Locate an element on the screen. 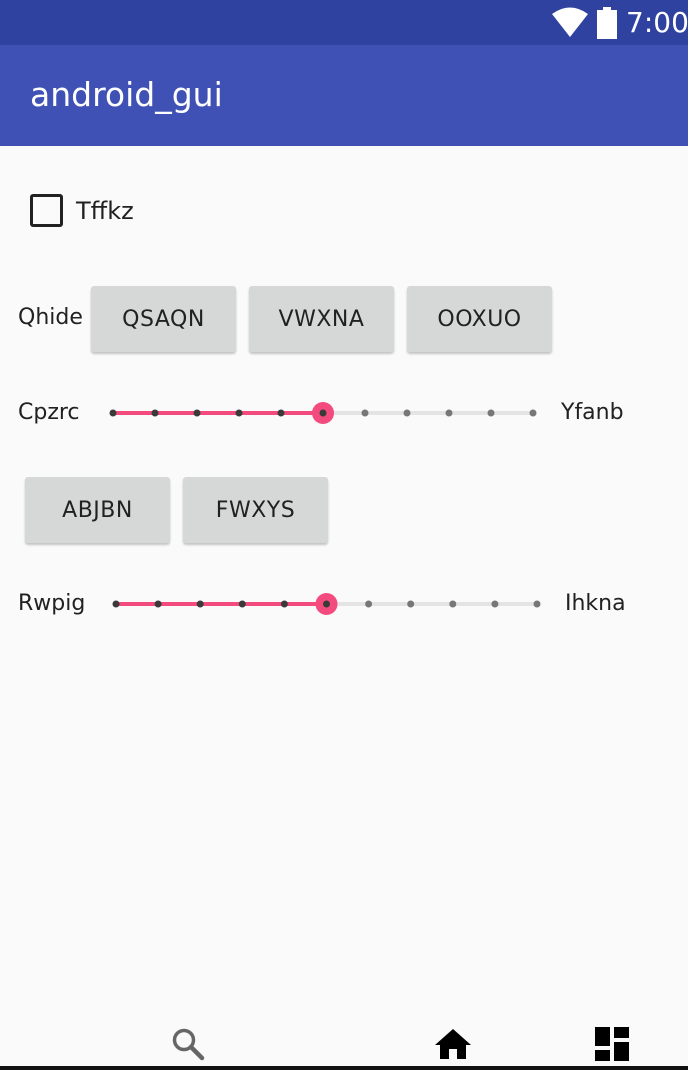 Image resolution: width=688 pixels, height=1070 pixels. status-bar: 7:00 is located at coordinates (344, 22).